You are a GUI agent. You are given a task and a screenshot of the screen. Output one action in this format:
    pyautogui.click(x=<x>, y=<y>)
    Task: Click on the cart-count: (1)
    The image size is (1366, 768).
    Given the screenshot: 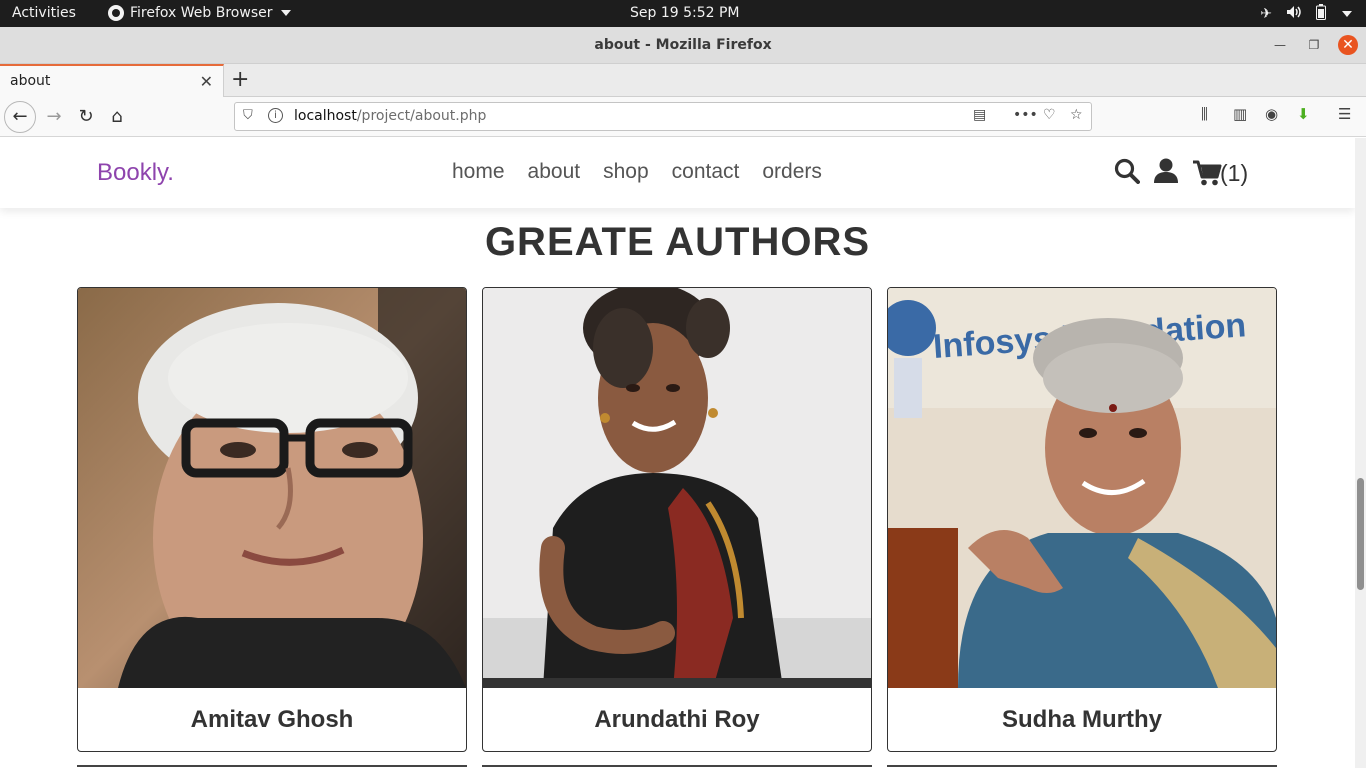 What is the action you would take?
    pyautogui.click(x=1234, y=172)
    